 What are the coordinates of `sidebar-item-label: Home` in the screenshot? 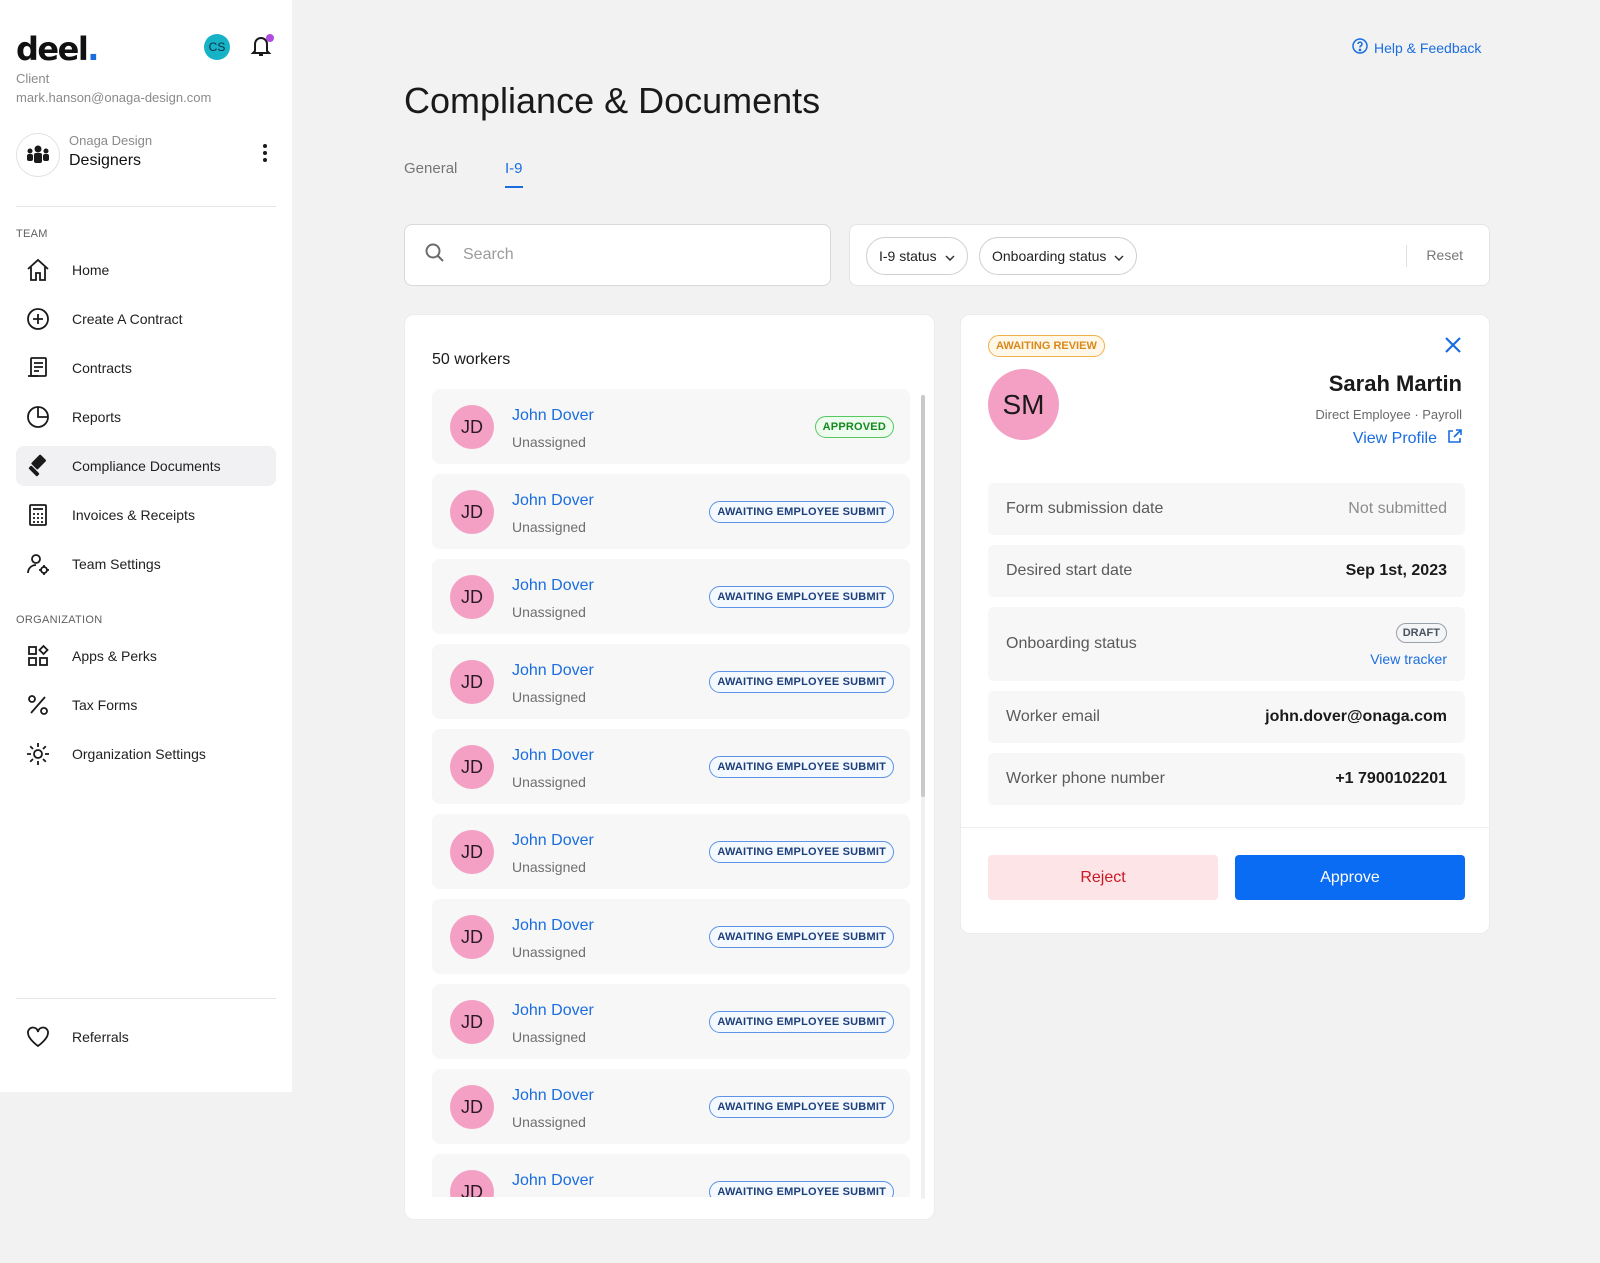 It's located at (91, 270).